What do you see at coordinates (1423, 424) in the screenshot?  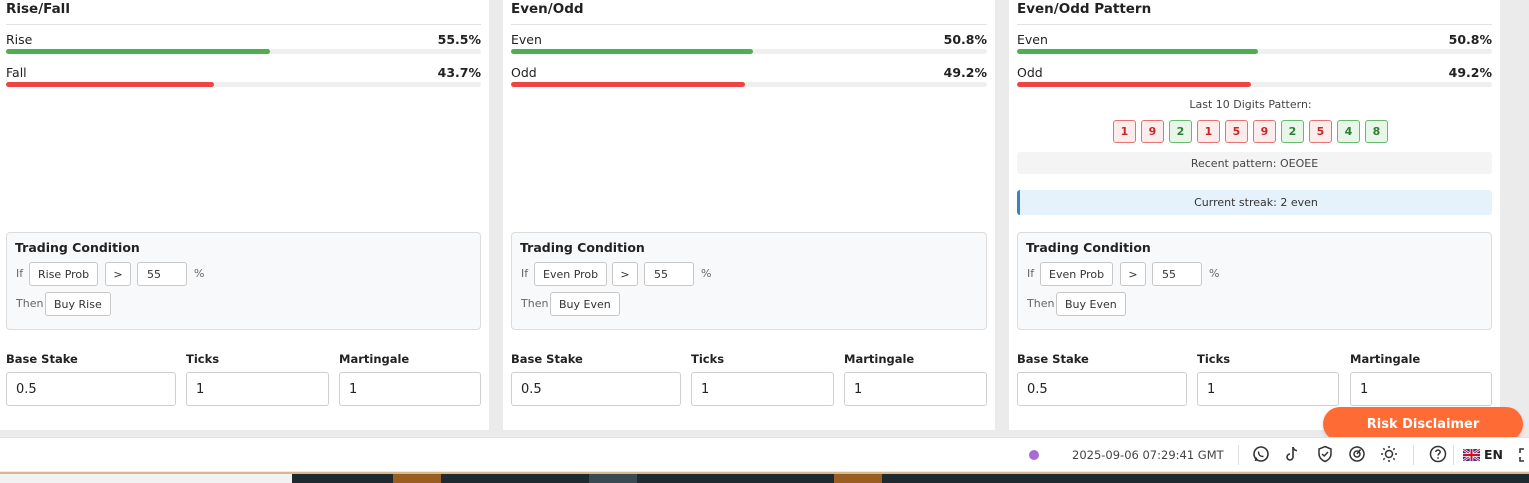 I see `risk-disclaimer-button: Risk Disclaimer` at bounding box center [1423, 424].